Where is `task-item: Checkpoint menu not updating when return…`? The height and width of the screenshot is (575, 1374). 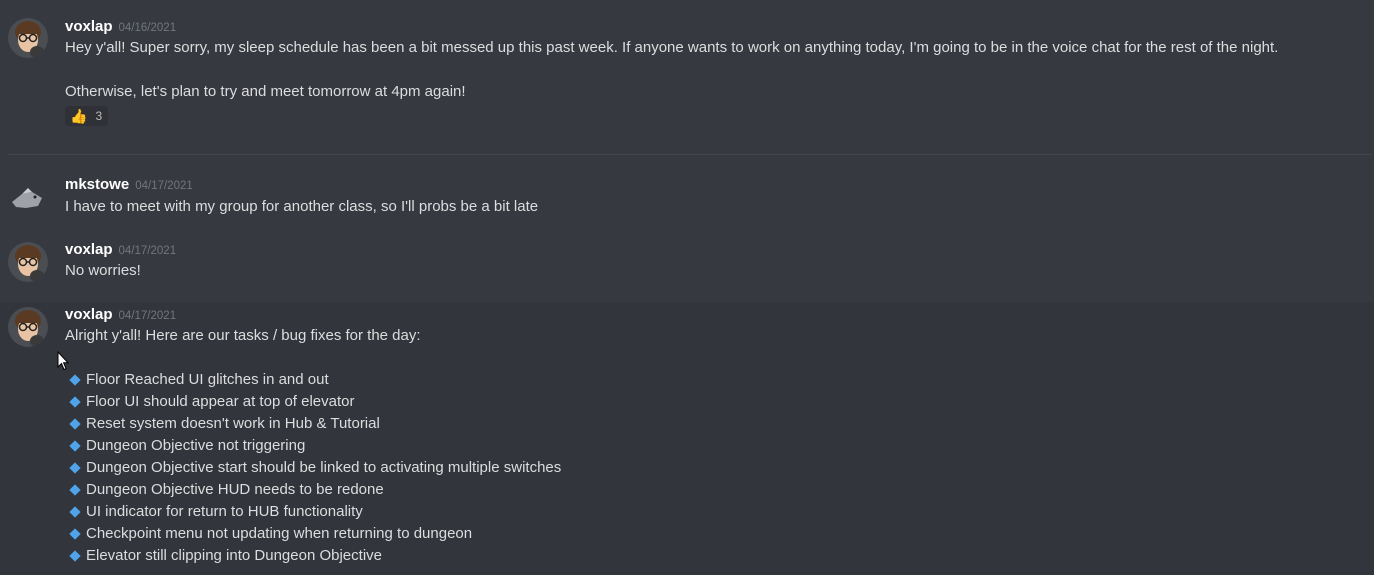 task-item: Checkpoint menu not updating when return… is located at coordinates (270, 534).